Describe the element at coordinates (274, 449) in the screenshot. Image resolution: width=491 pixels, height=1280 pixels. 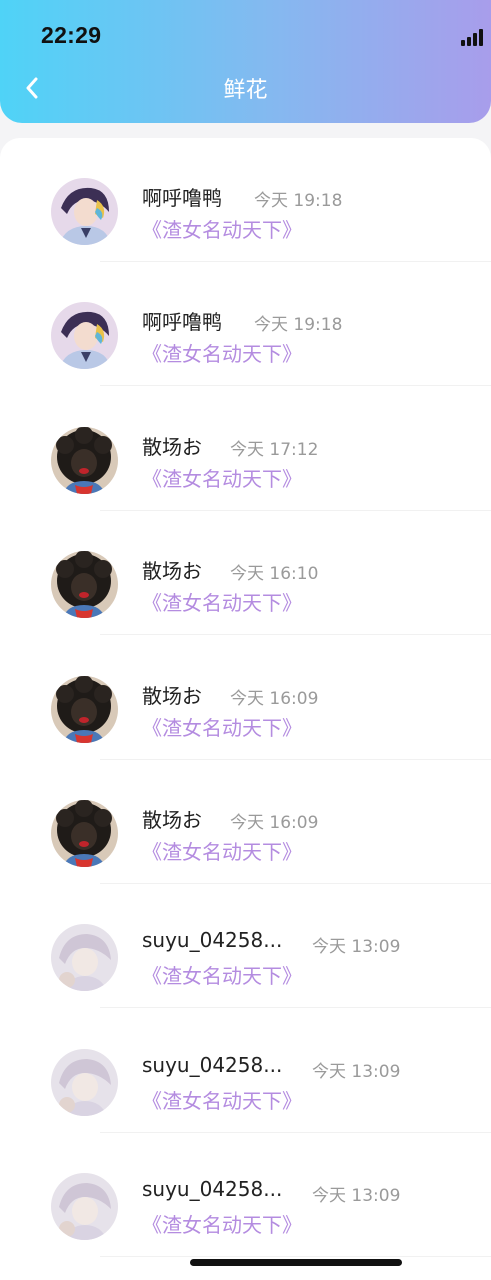
I see `timestamp: 今天 17:12` at that location.